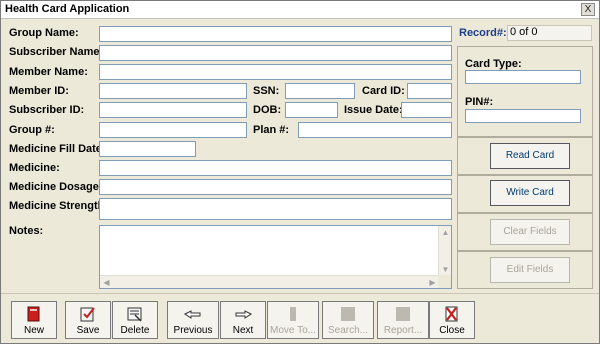  What do you see at coordinates (47, 110) in the screenshot?
I see `subscriber-id-label: Subscriber ID:` at bounding box center [47, 110].